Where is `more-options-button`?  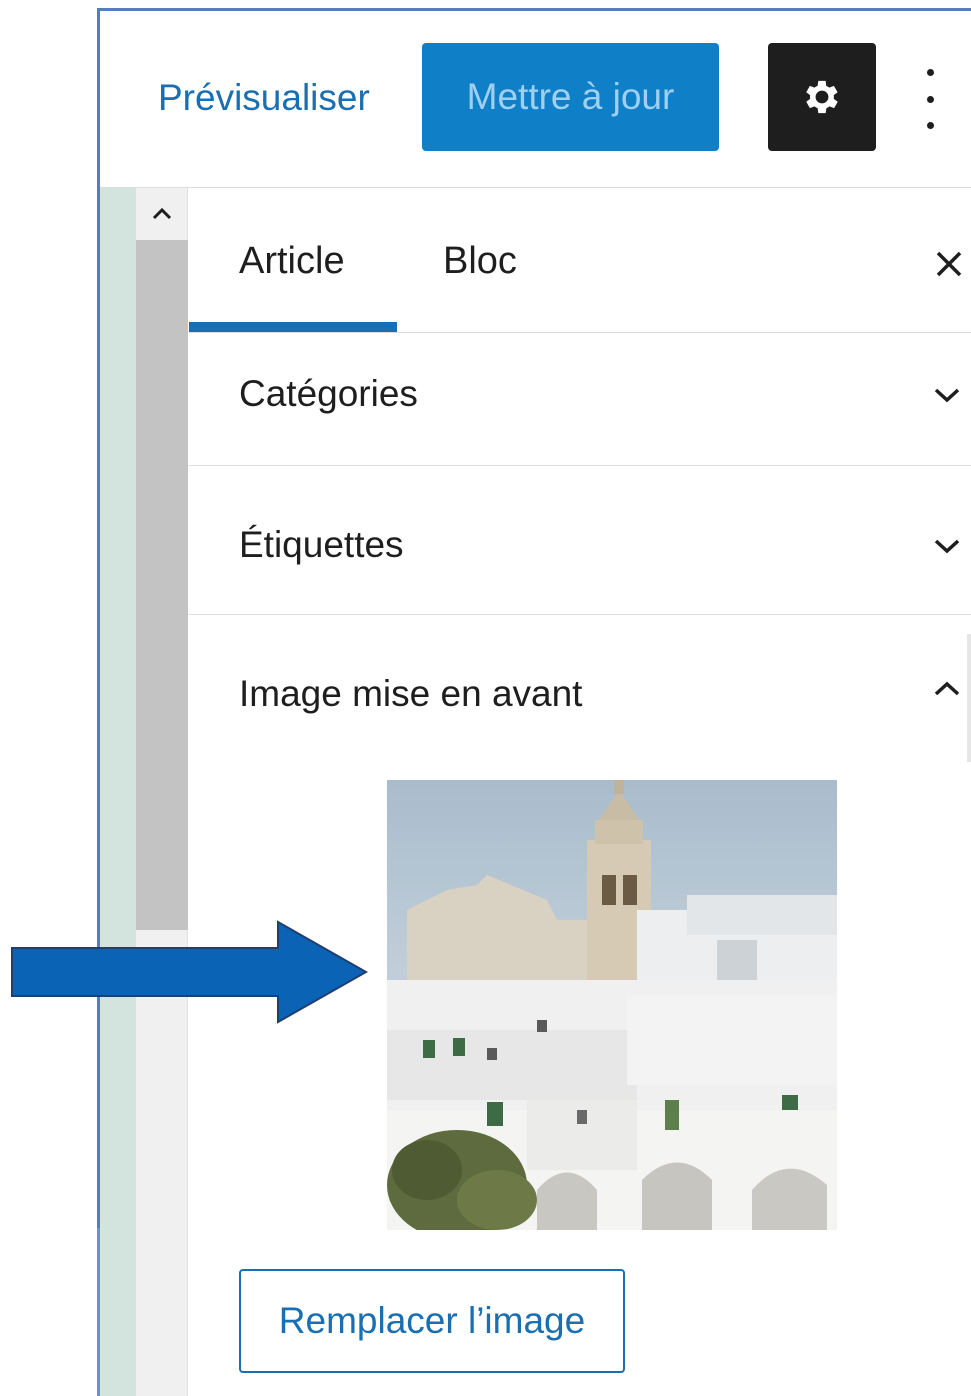 more-options-button is located at coordinates (930, 99).